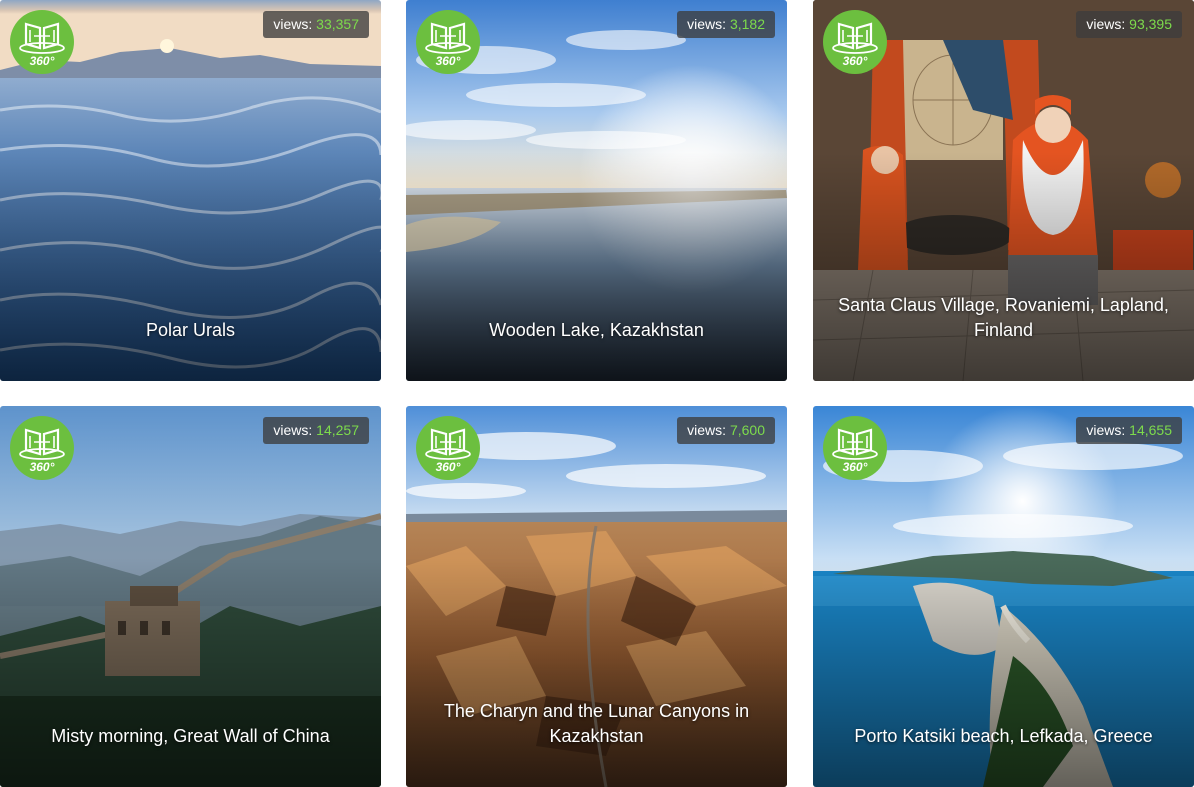 The image size is (1194, 787). I want to click on views-badge: views: 14,655, so click(1129, 430).